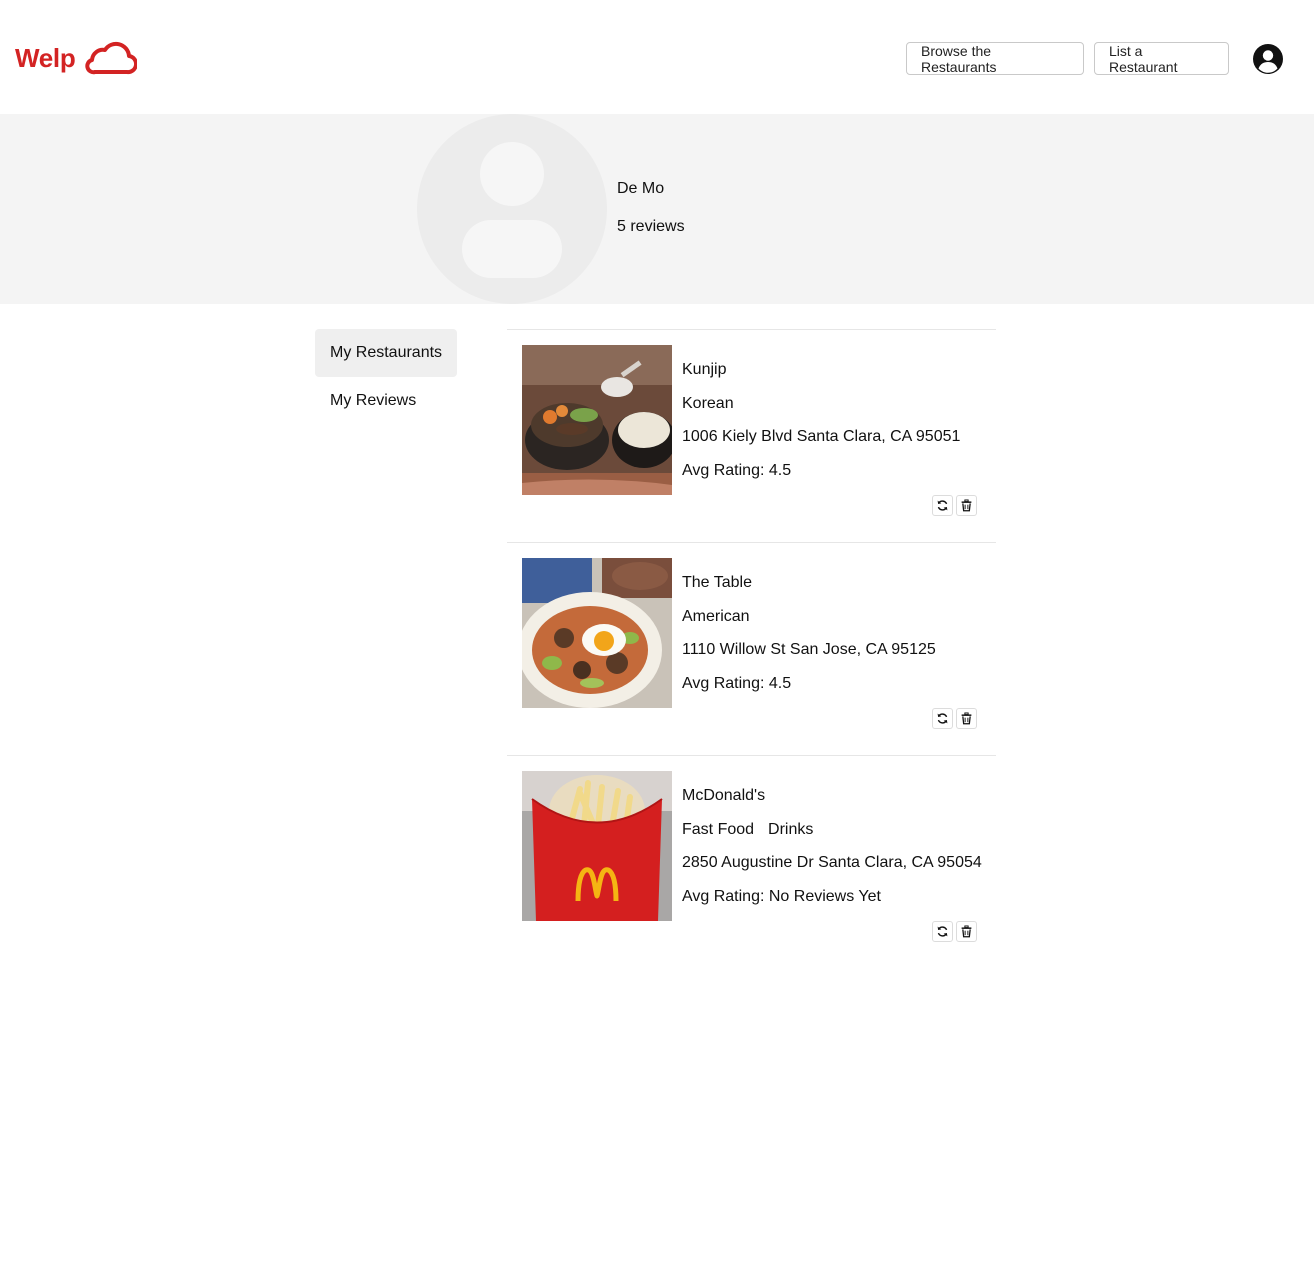  What do you see at coordinates (809, 624) in the screenshot?
I see `restaurant-categories: American` at bounding box center [809, 624].